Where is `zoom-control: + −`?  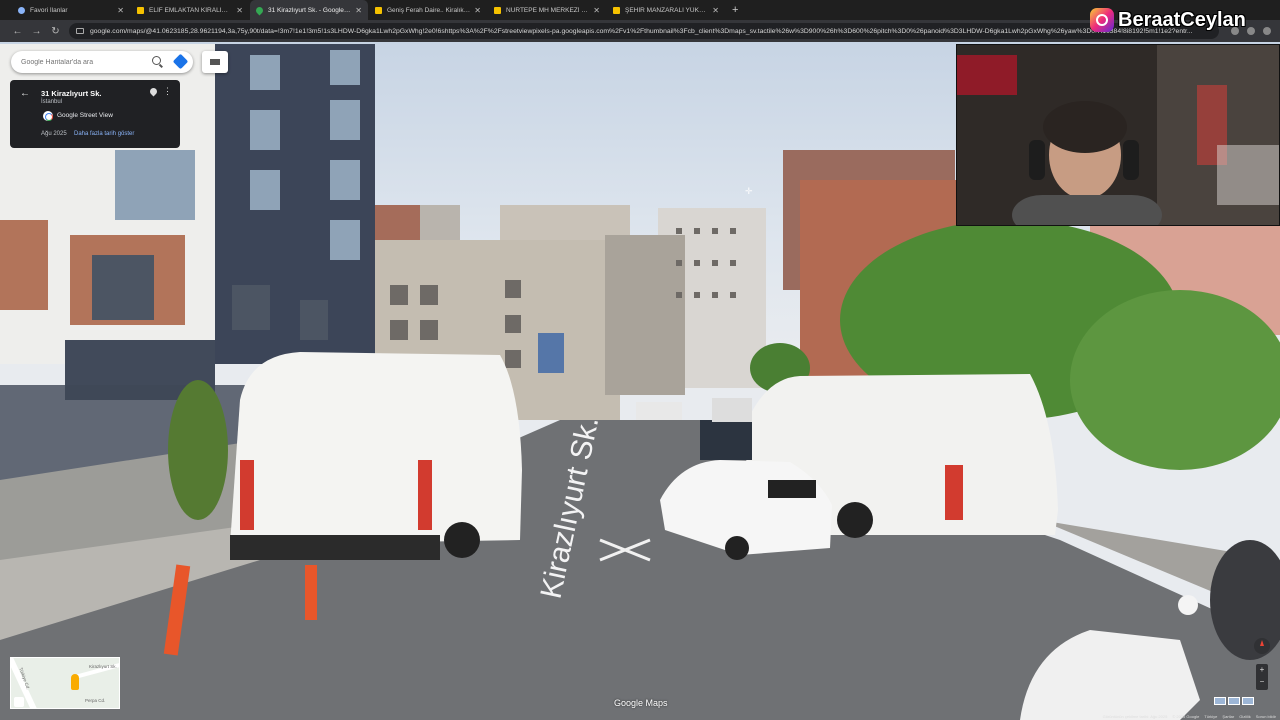 zoom-control: + − is located at coordinates (1262, 677).